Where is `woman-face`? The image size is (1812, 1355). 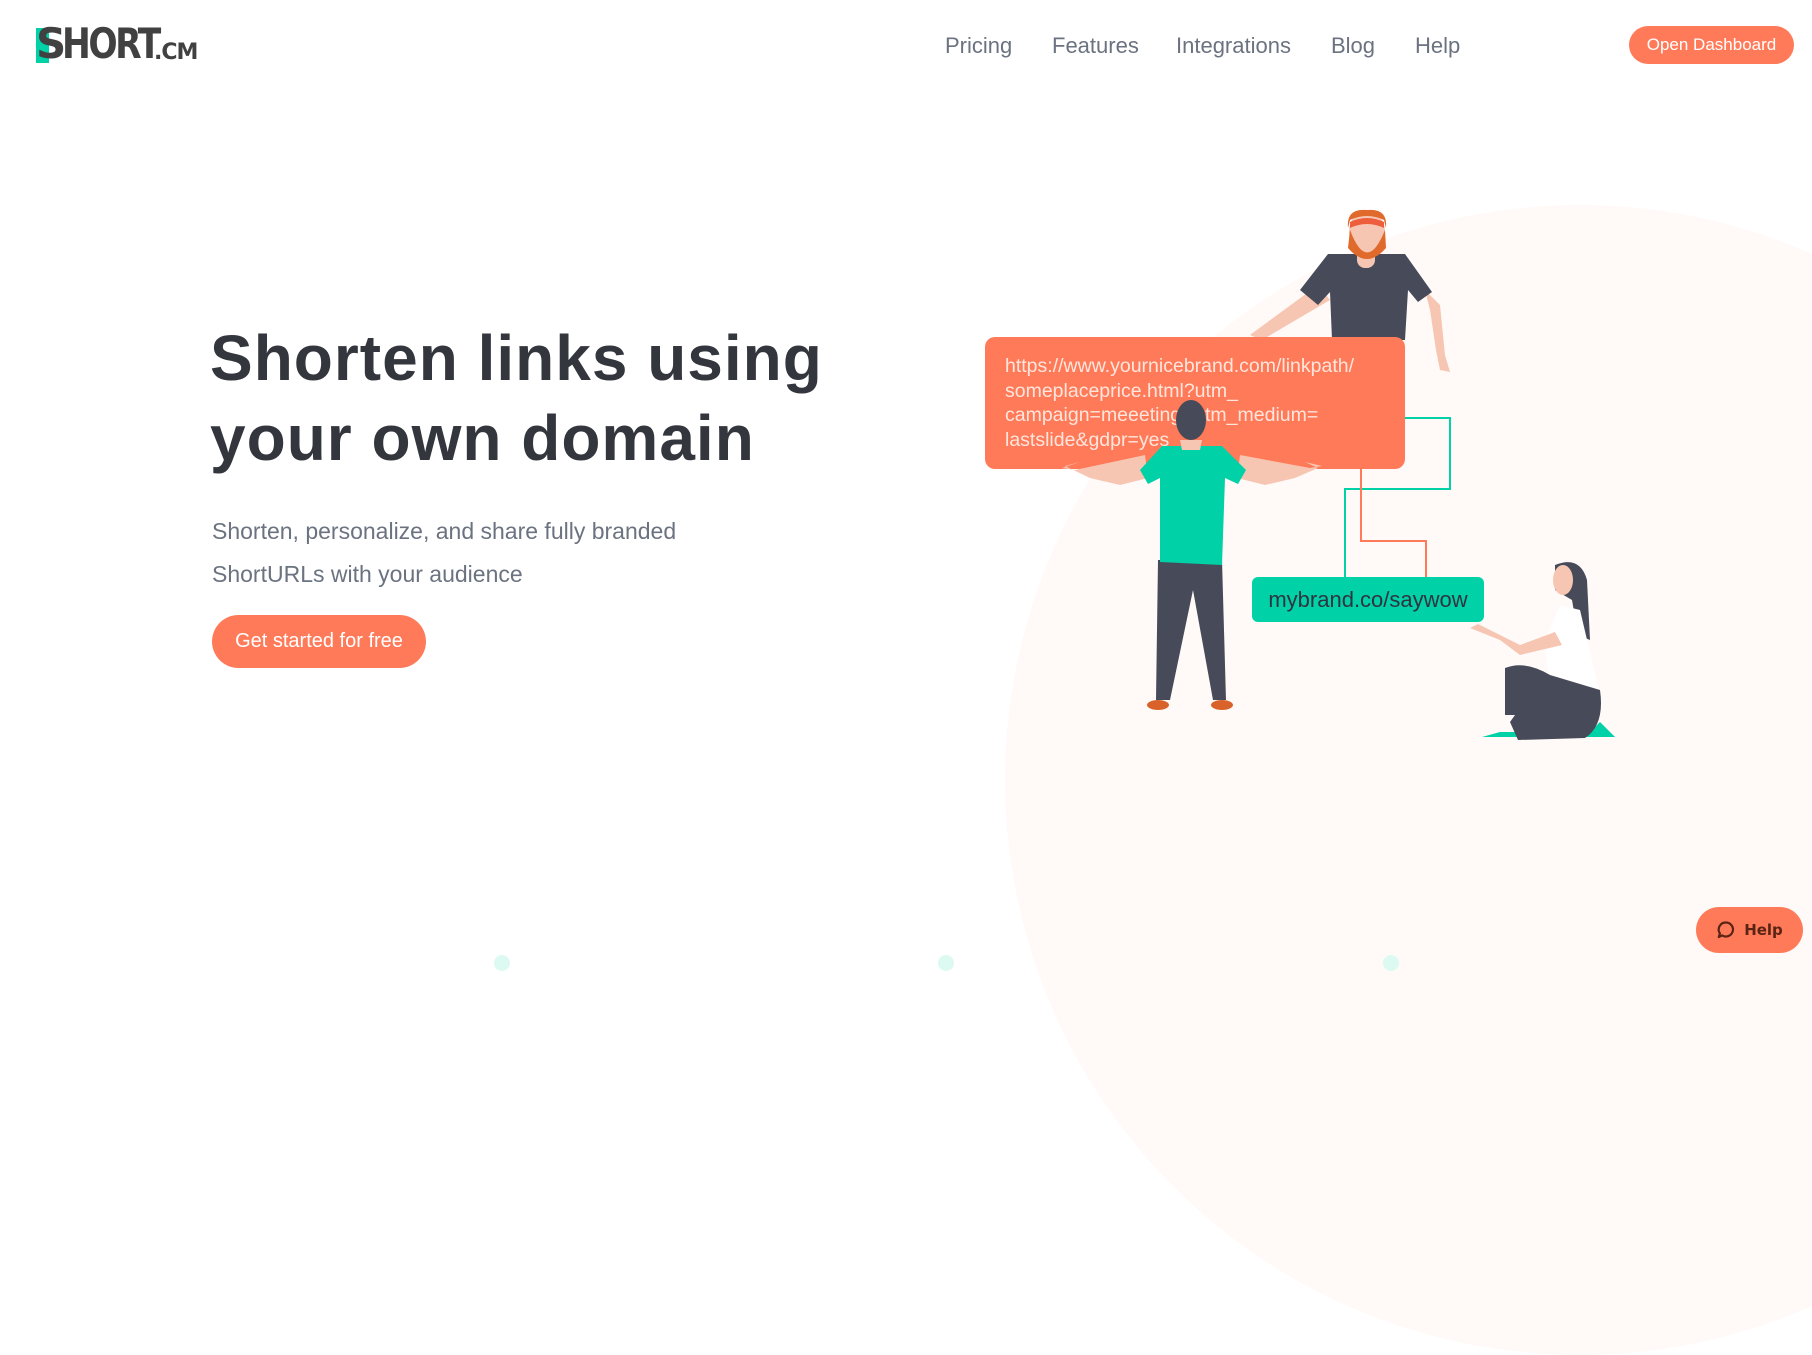
woman-face is located at coordinates (1563, 580).